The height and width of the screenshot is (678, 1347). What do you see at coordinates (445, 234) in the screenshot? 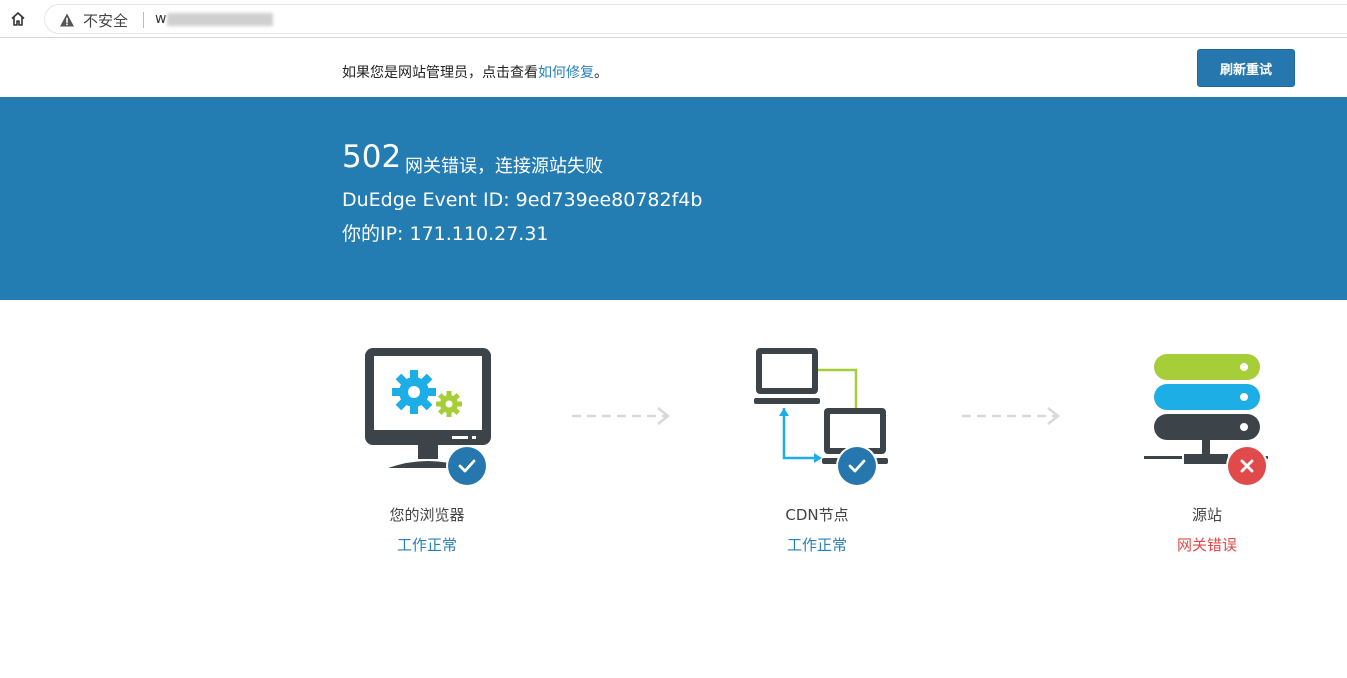
I see `client-ip: 你的IP: 171.110.27.31` at bounding box center [445, 234].